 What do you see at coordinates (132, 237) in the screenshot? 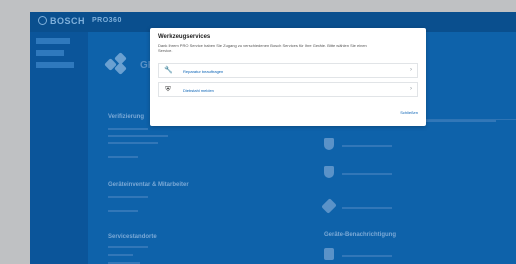
I see `section-title-service-locations: Servicestandorte` at bounding box center [132, 237].